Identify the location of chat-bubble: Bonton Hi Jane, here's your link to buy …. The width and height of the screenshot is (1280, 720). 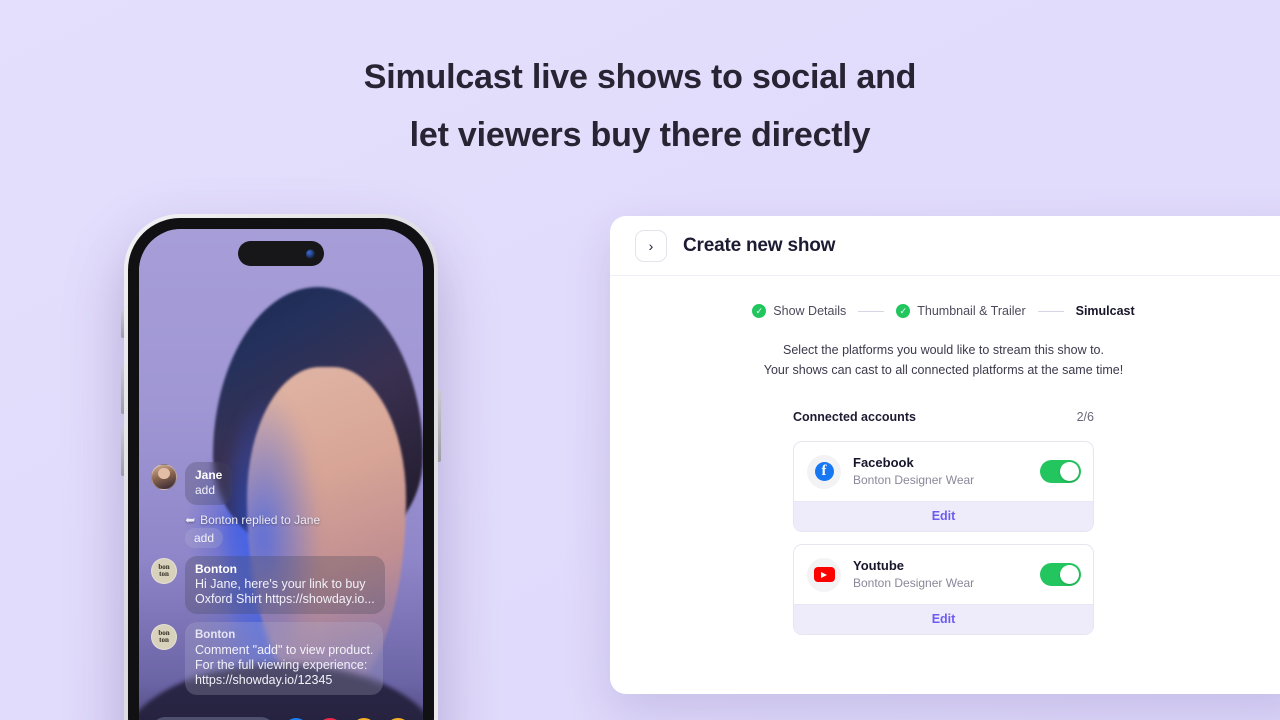
(285, 585).